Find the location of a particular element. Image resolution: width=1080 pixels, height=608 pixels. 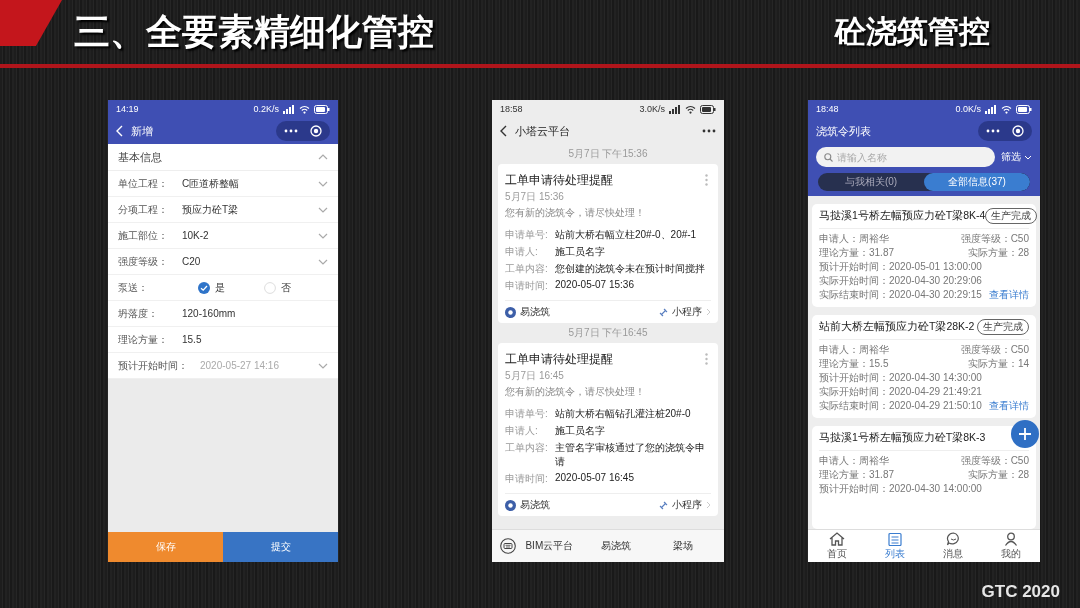

search-field: 请输入名称 is located at coordinates (905, 157).